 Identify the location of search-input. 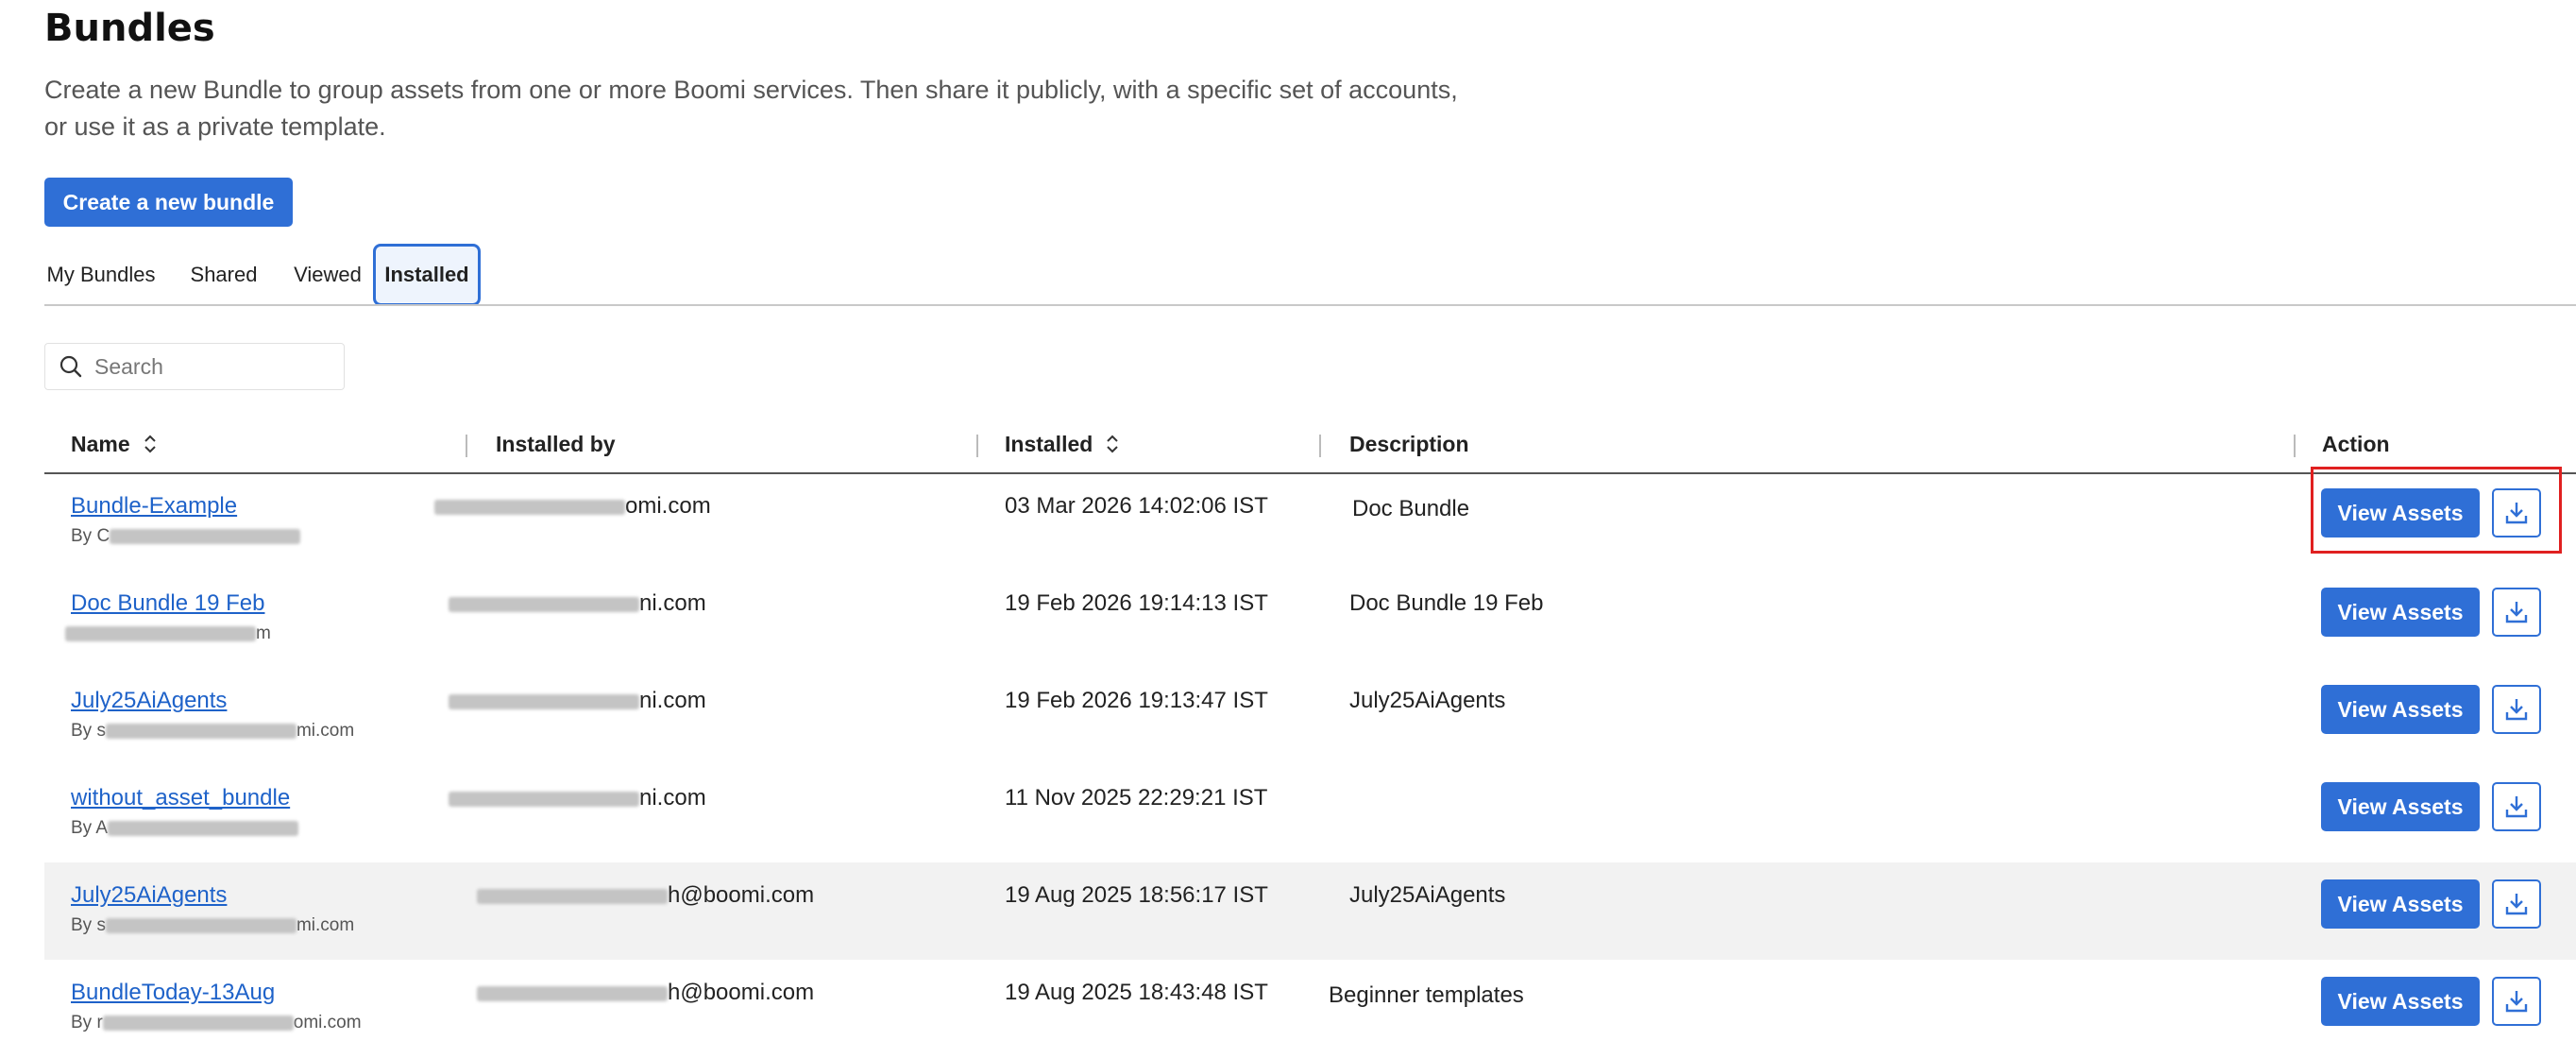
(208, 366).